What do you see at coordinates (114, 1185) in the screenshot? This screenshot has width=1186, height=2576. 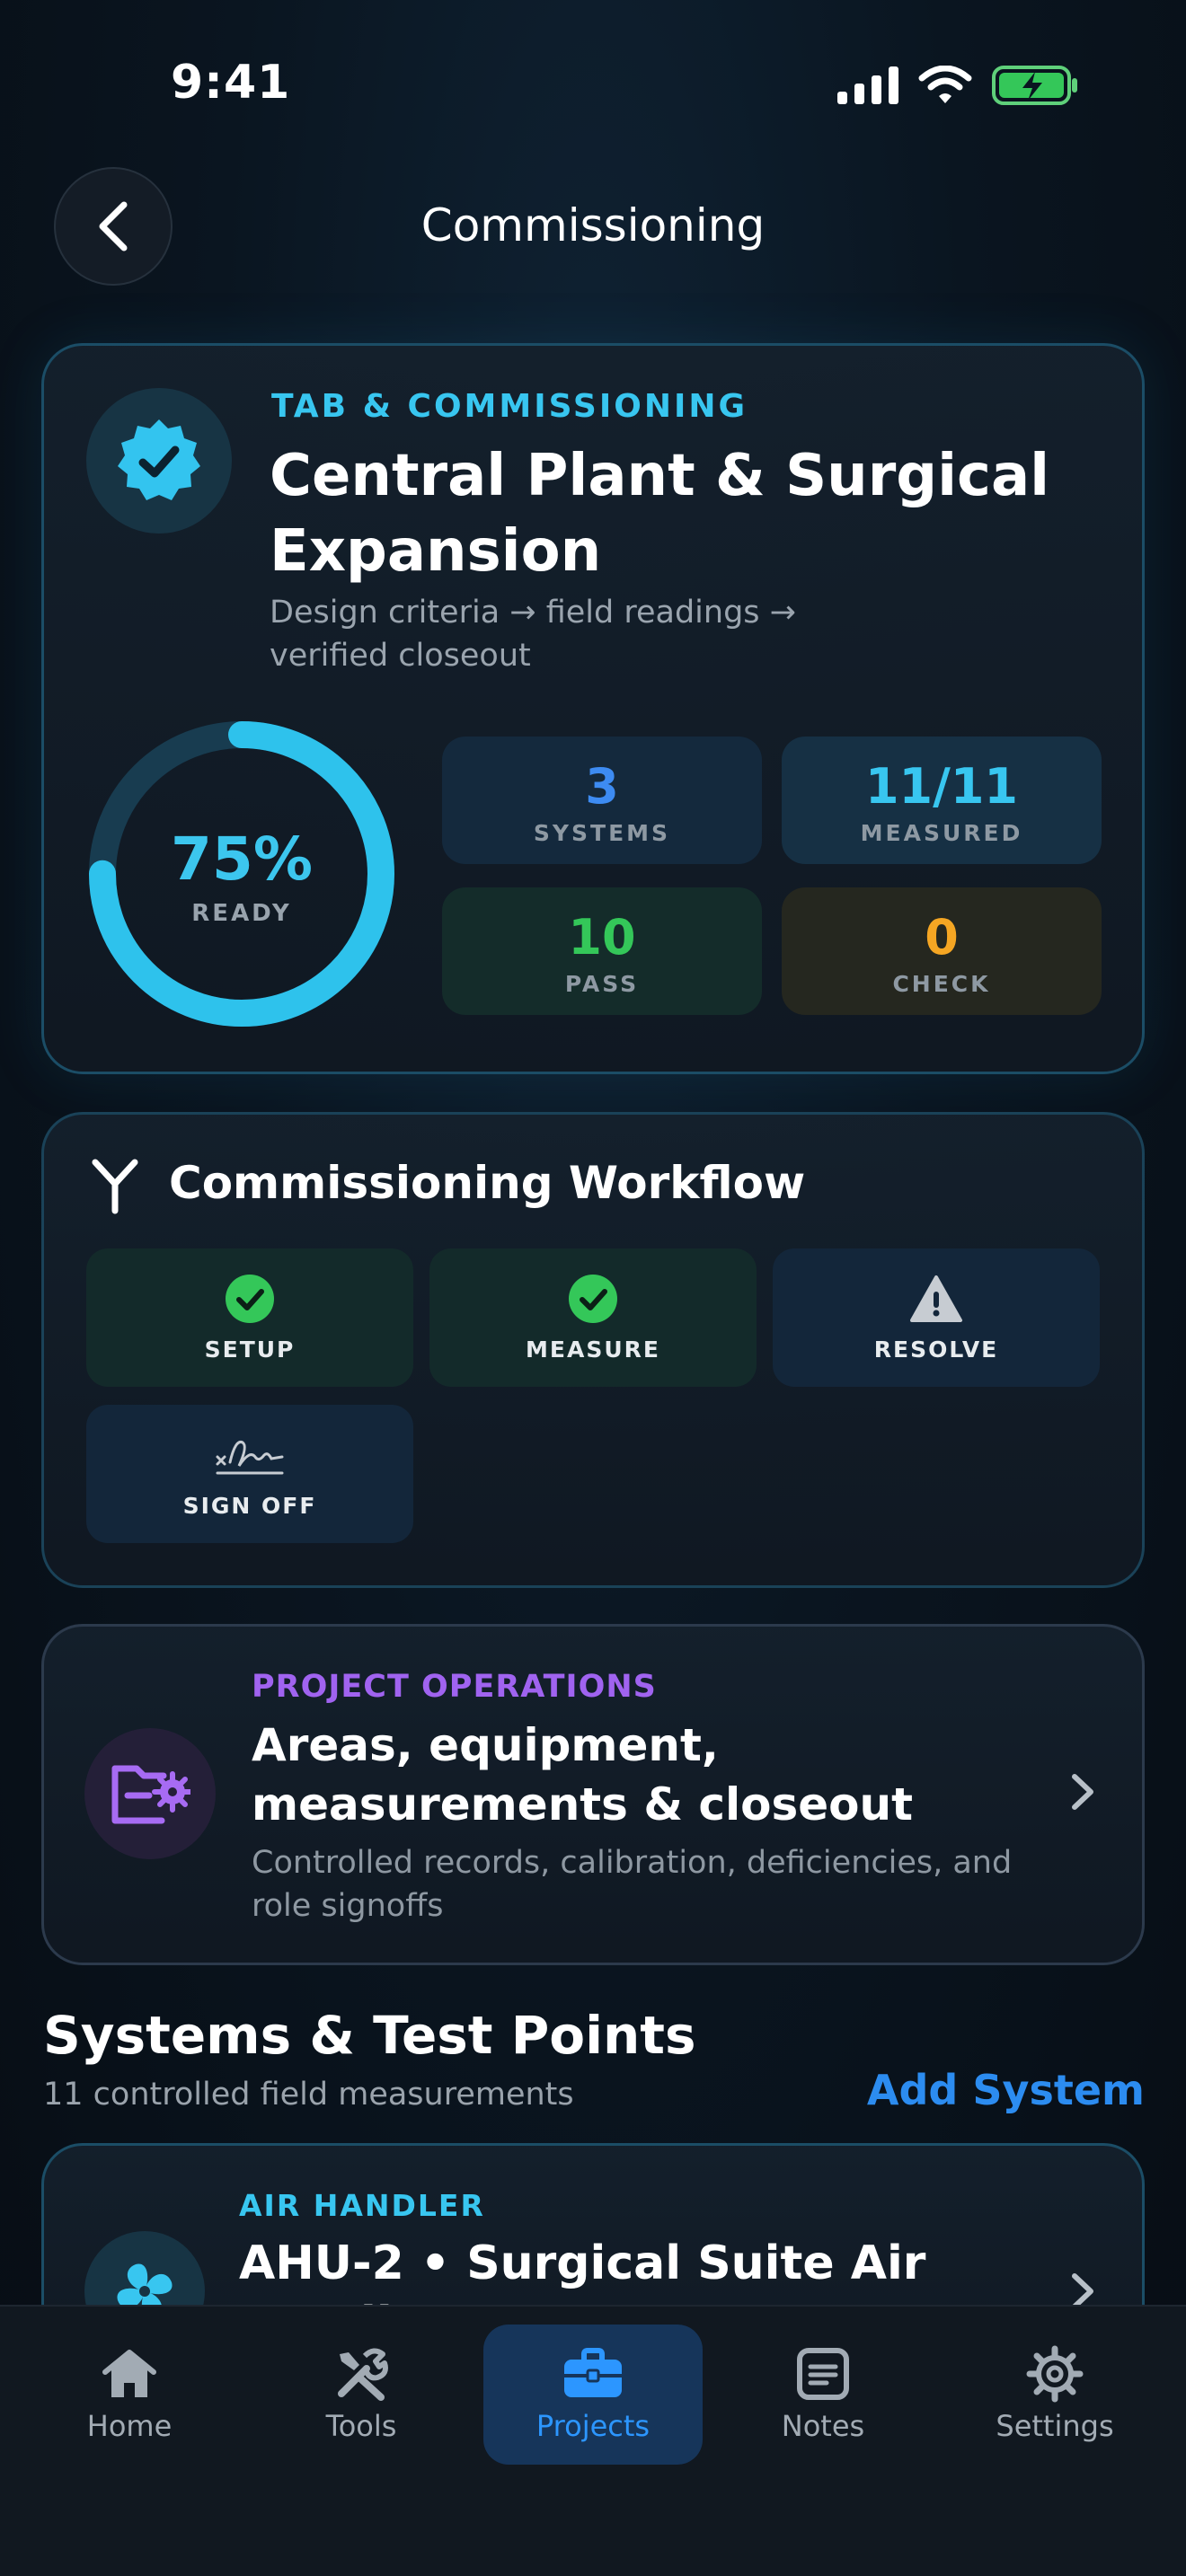 I see `branch-icon` at bounding box center [114, 1185].